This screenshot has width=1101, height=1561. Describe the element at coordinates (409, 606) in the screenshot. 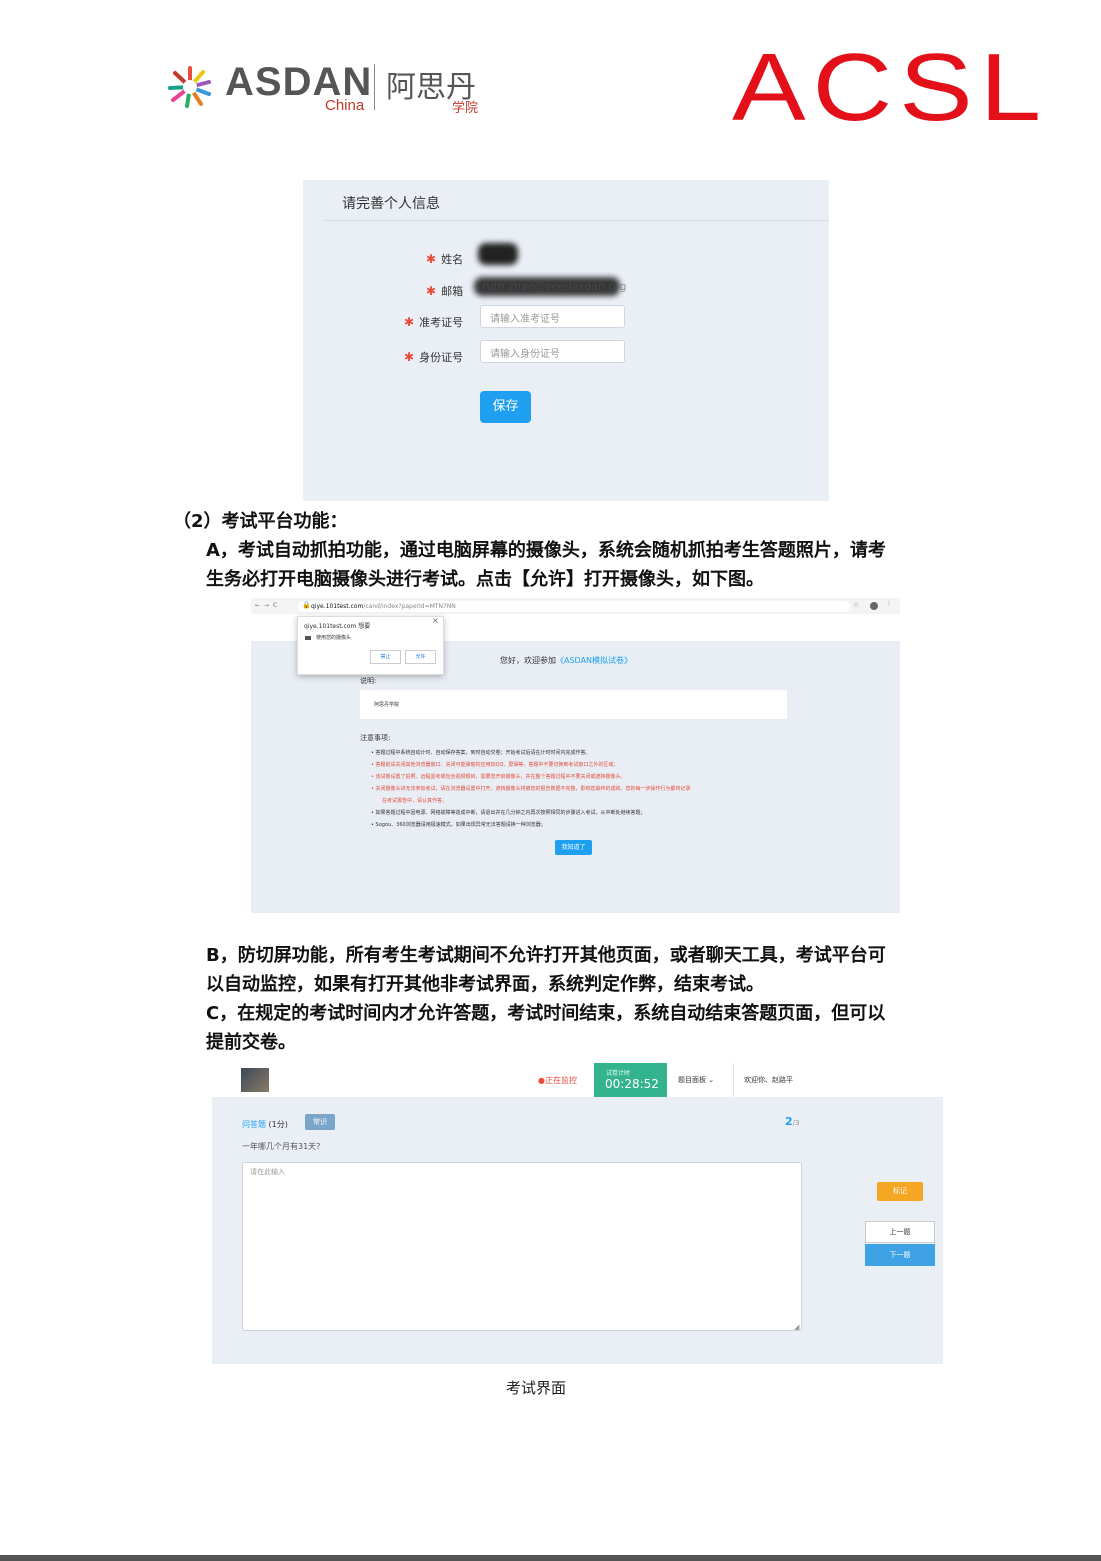

I see `url-path: /cand/index?paperId=MTN7NN` at that location.